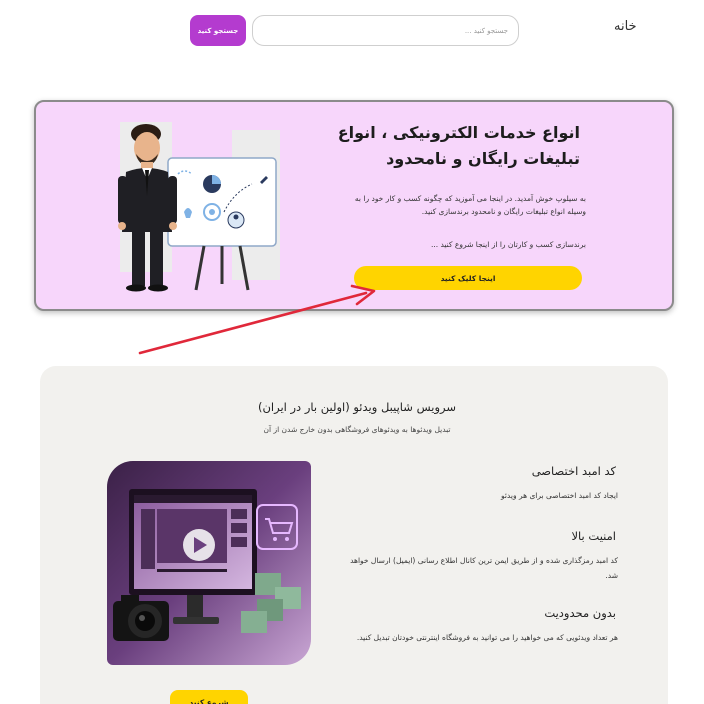 The width and height of the screenshot is (704, 704). Describe the element at coordinates (625, 26) in the screenshot. I see `nav-home-link: خانه` at that location.